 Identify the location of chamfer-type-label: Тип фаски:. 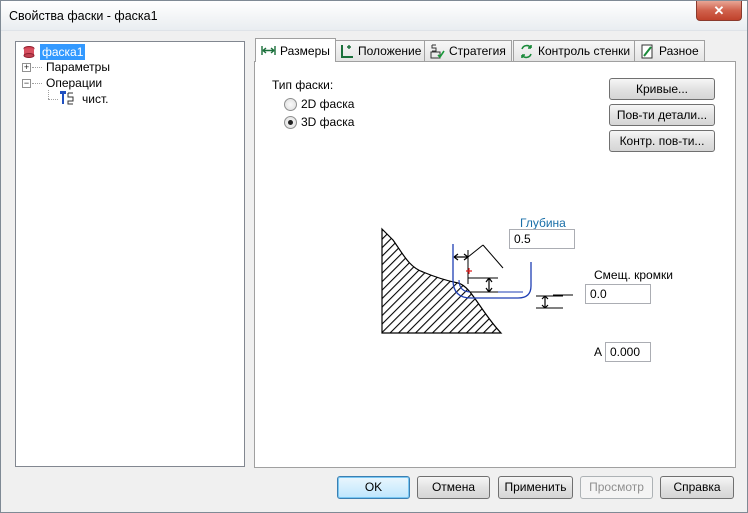
(303, 85).